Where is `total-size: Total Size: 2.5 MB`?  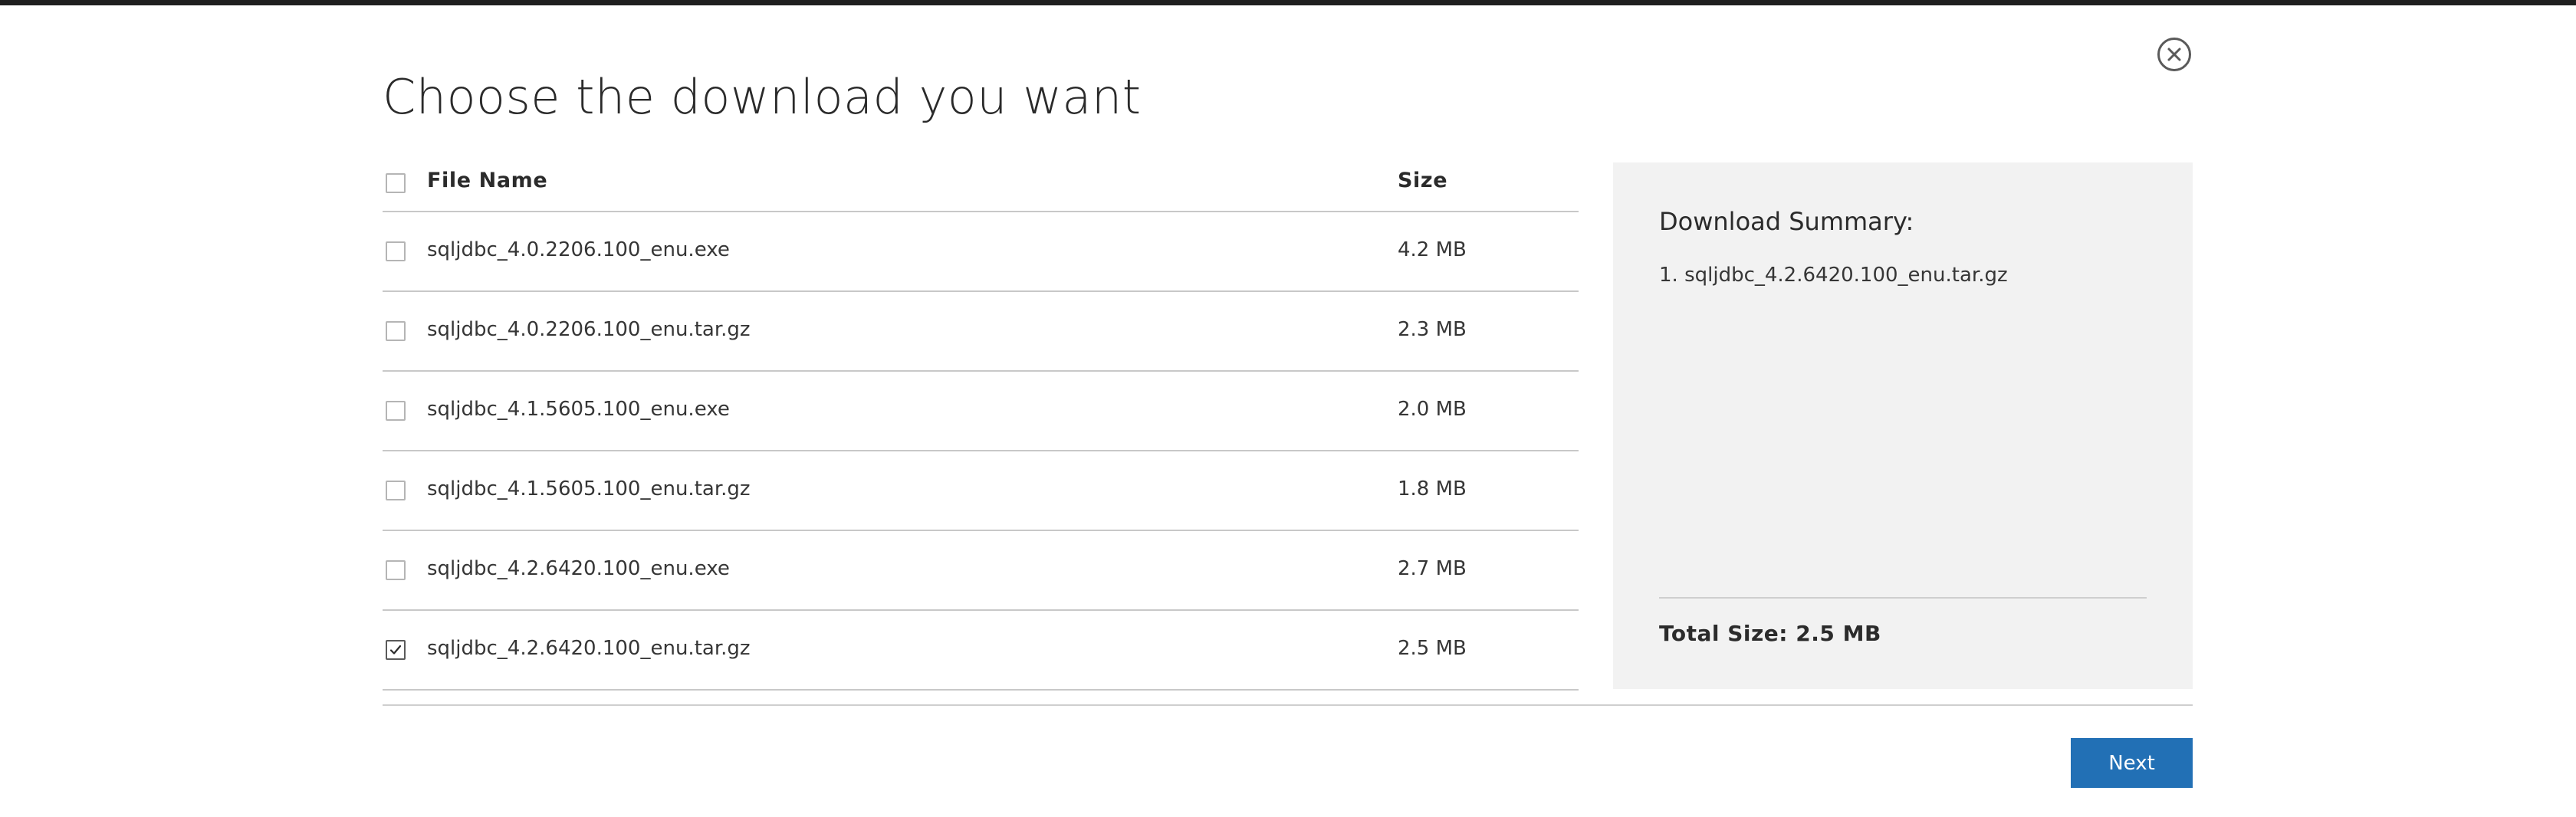
total-size: Total Size: 2.5 MB is located at coordinates (1770, 633).